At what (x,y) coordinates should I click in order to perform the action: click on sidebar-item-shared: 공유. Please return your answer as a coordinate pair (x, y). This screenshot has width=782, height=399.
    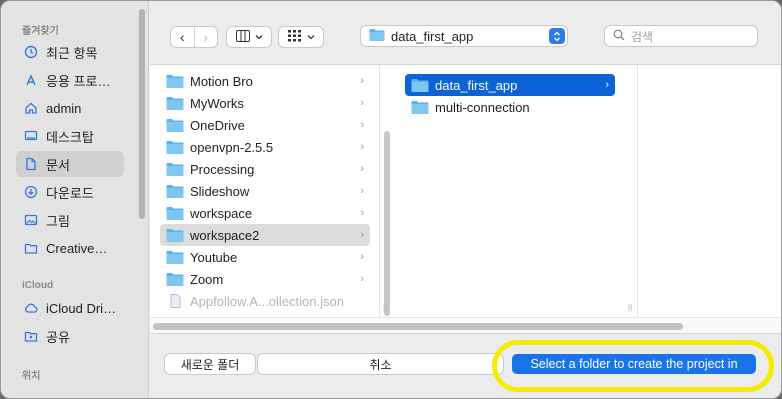
    Looking at the image, I should click on (70, 336).